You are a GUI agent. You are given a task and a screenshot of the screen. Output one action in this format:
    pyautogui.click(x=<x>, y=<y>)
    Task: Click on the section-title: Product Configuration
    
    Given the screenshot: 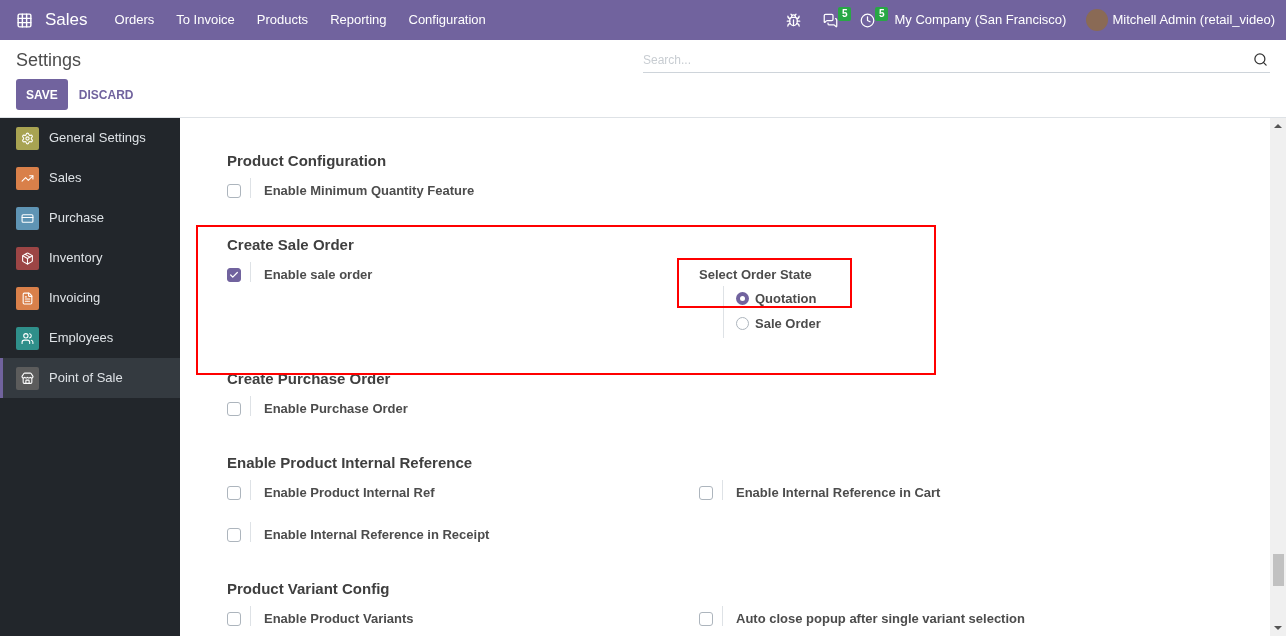 What is the action you would take?
    pyautogui.click(x=307, y=161)
    